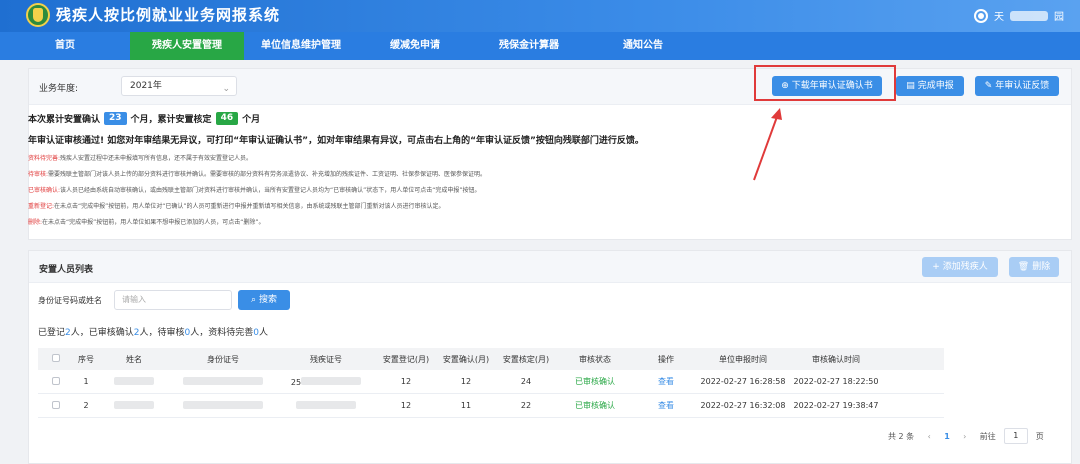 The width and height of the screenshot is (1080, 464). I want to click on col-status: 审核状态, so click(595, 359).